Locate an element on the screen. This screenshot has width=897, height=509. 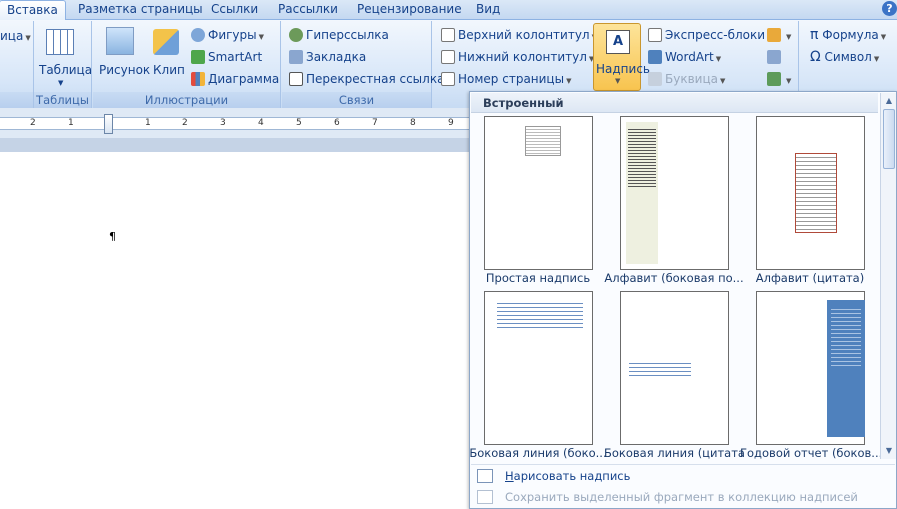
wordart-icon is located at coordinates (655, 57).